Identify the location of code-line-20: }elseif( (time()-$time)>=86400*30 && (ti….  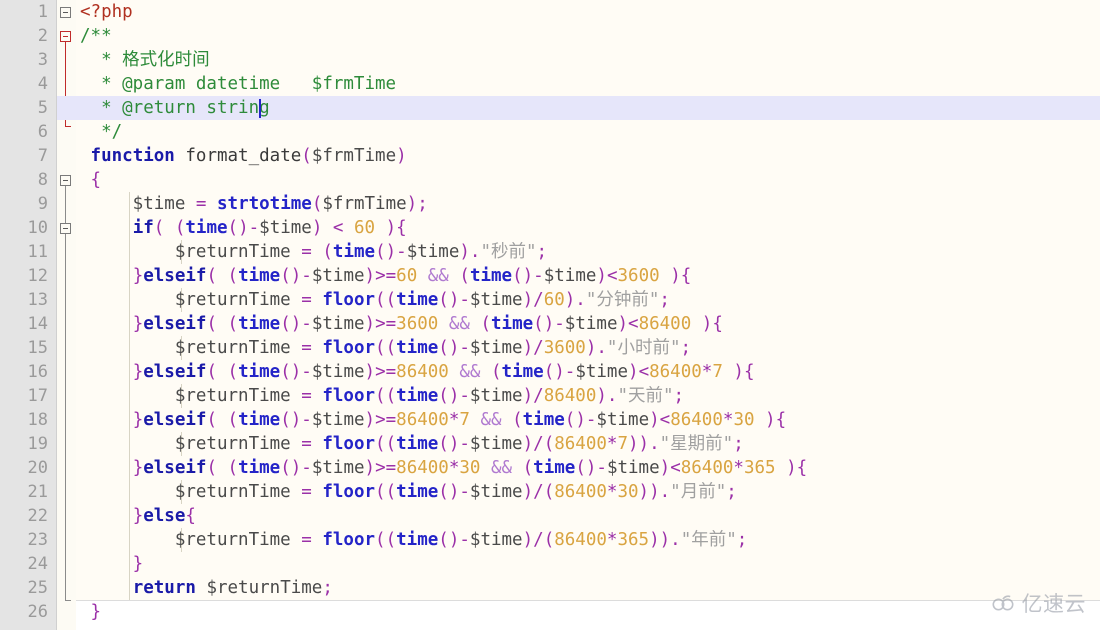
(588, 468).